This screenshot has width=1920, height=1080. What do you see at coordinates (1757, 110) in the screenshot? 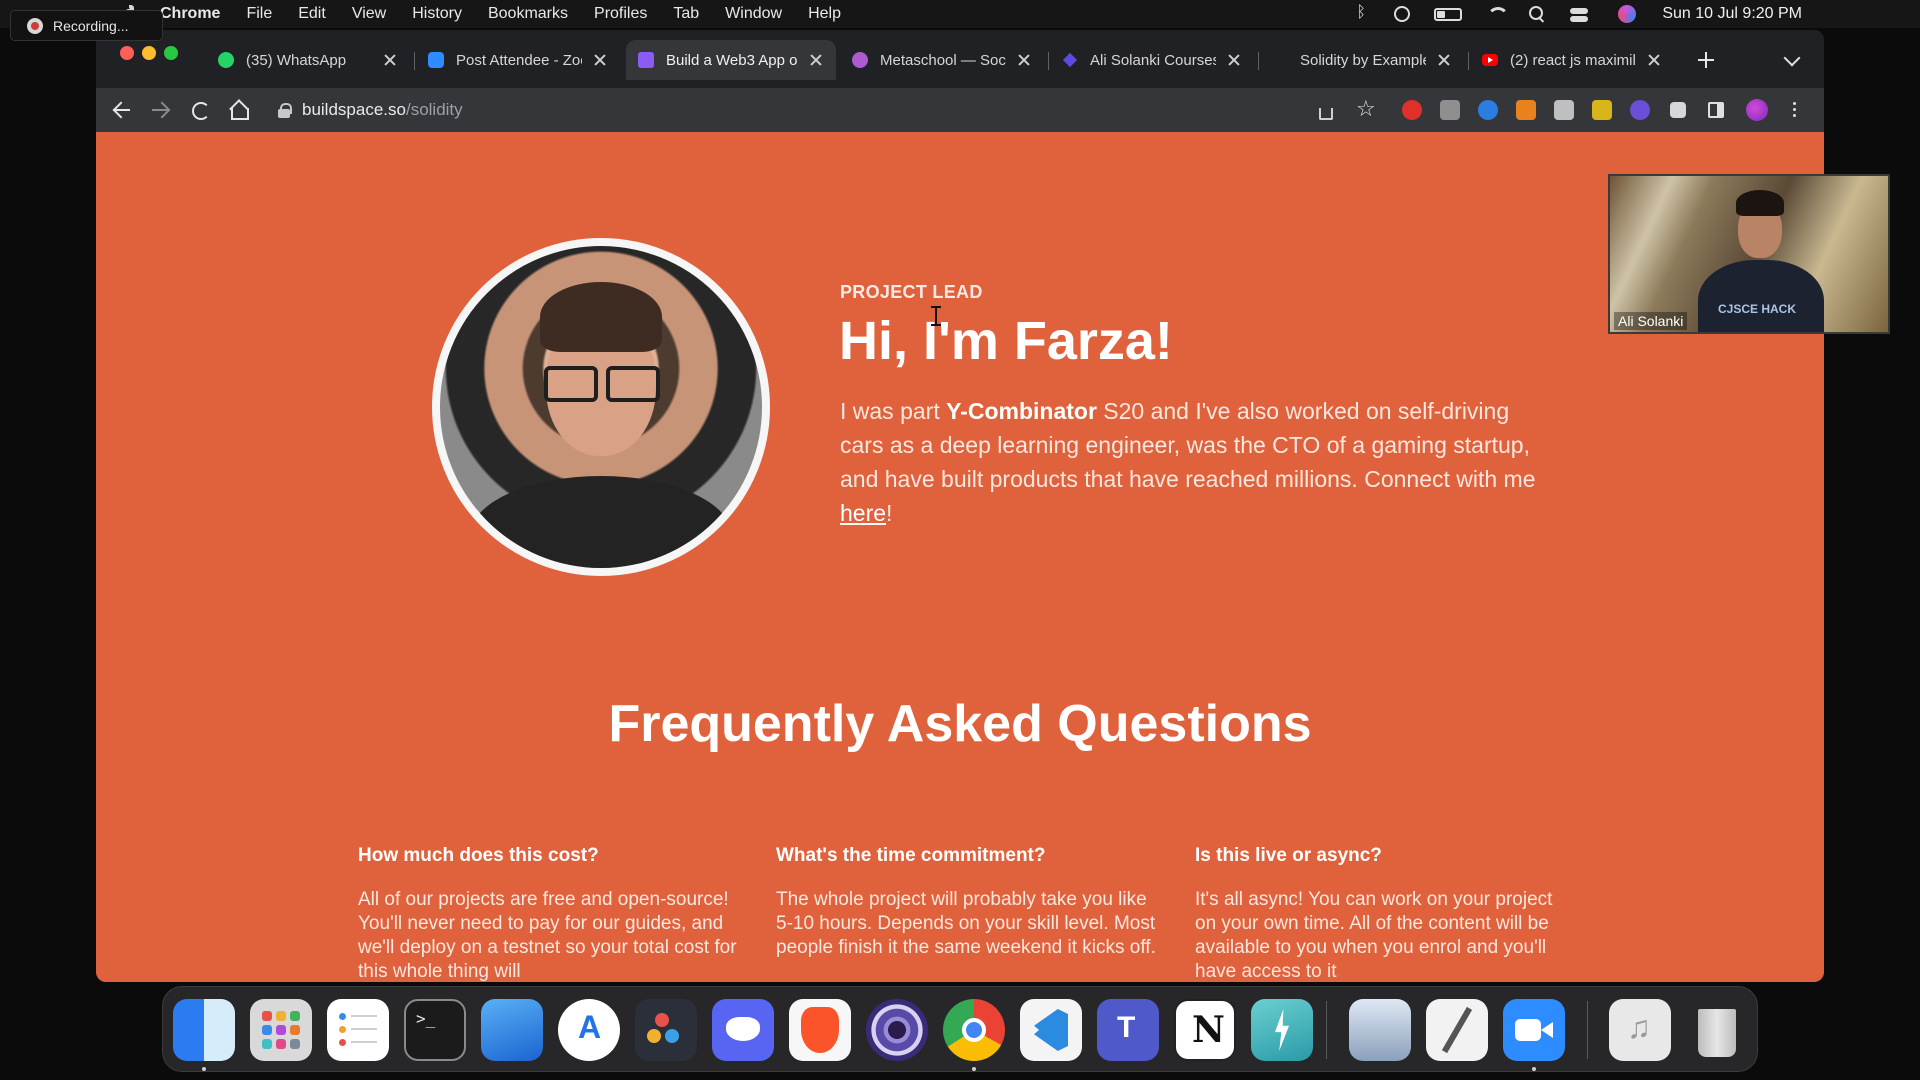
I see `profile-avatar` at bounding box center [1757, 110].